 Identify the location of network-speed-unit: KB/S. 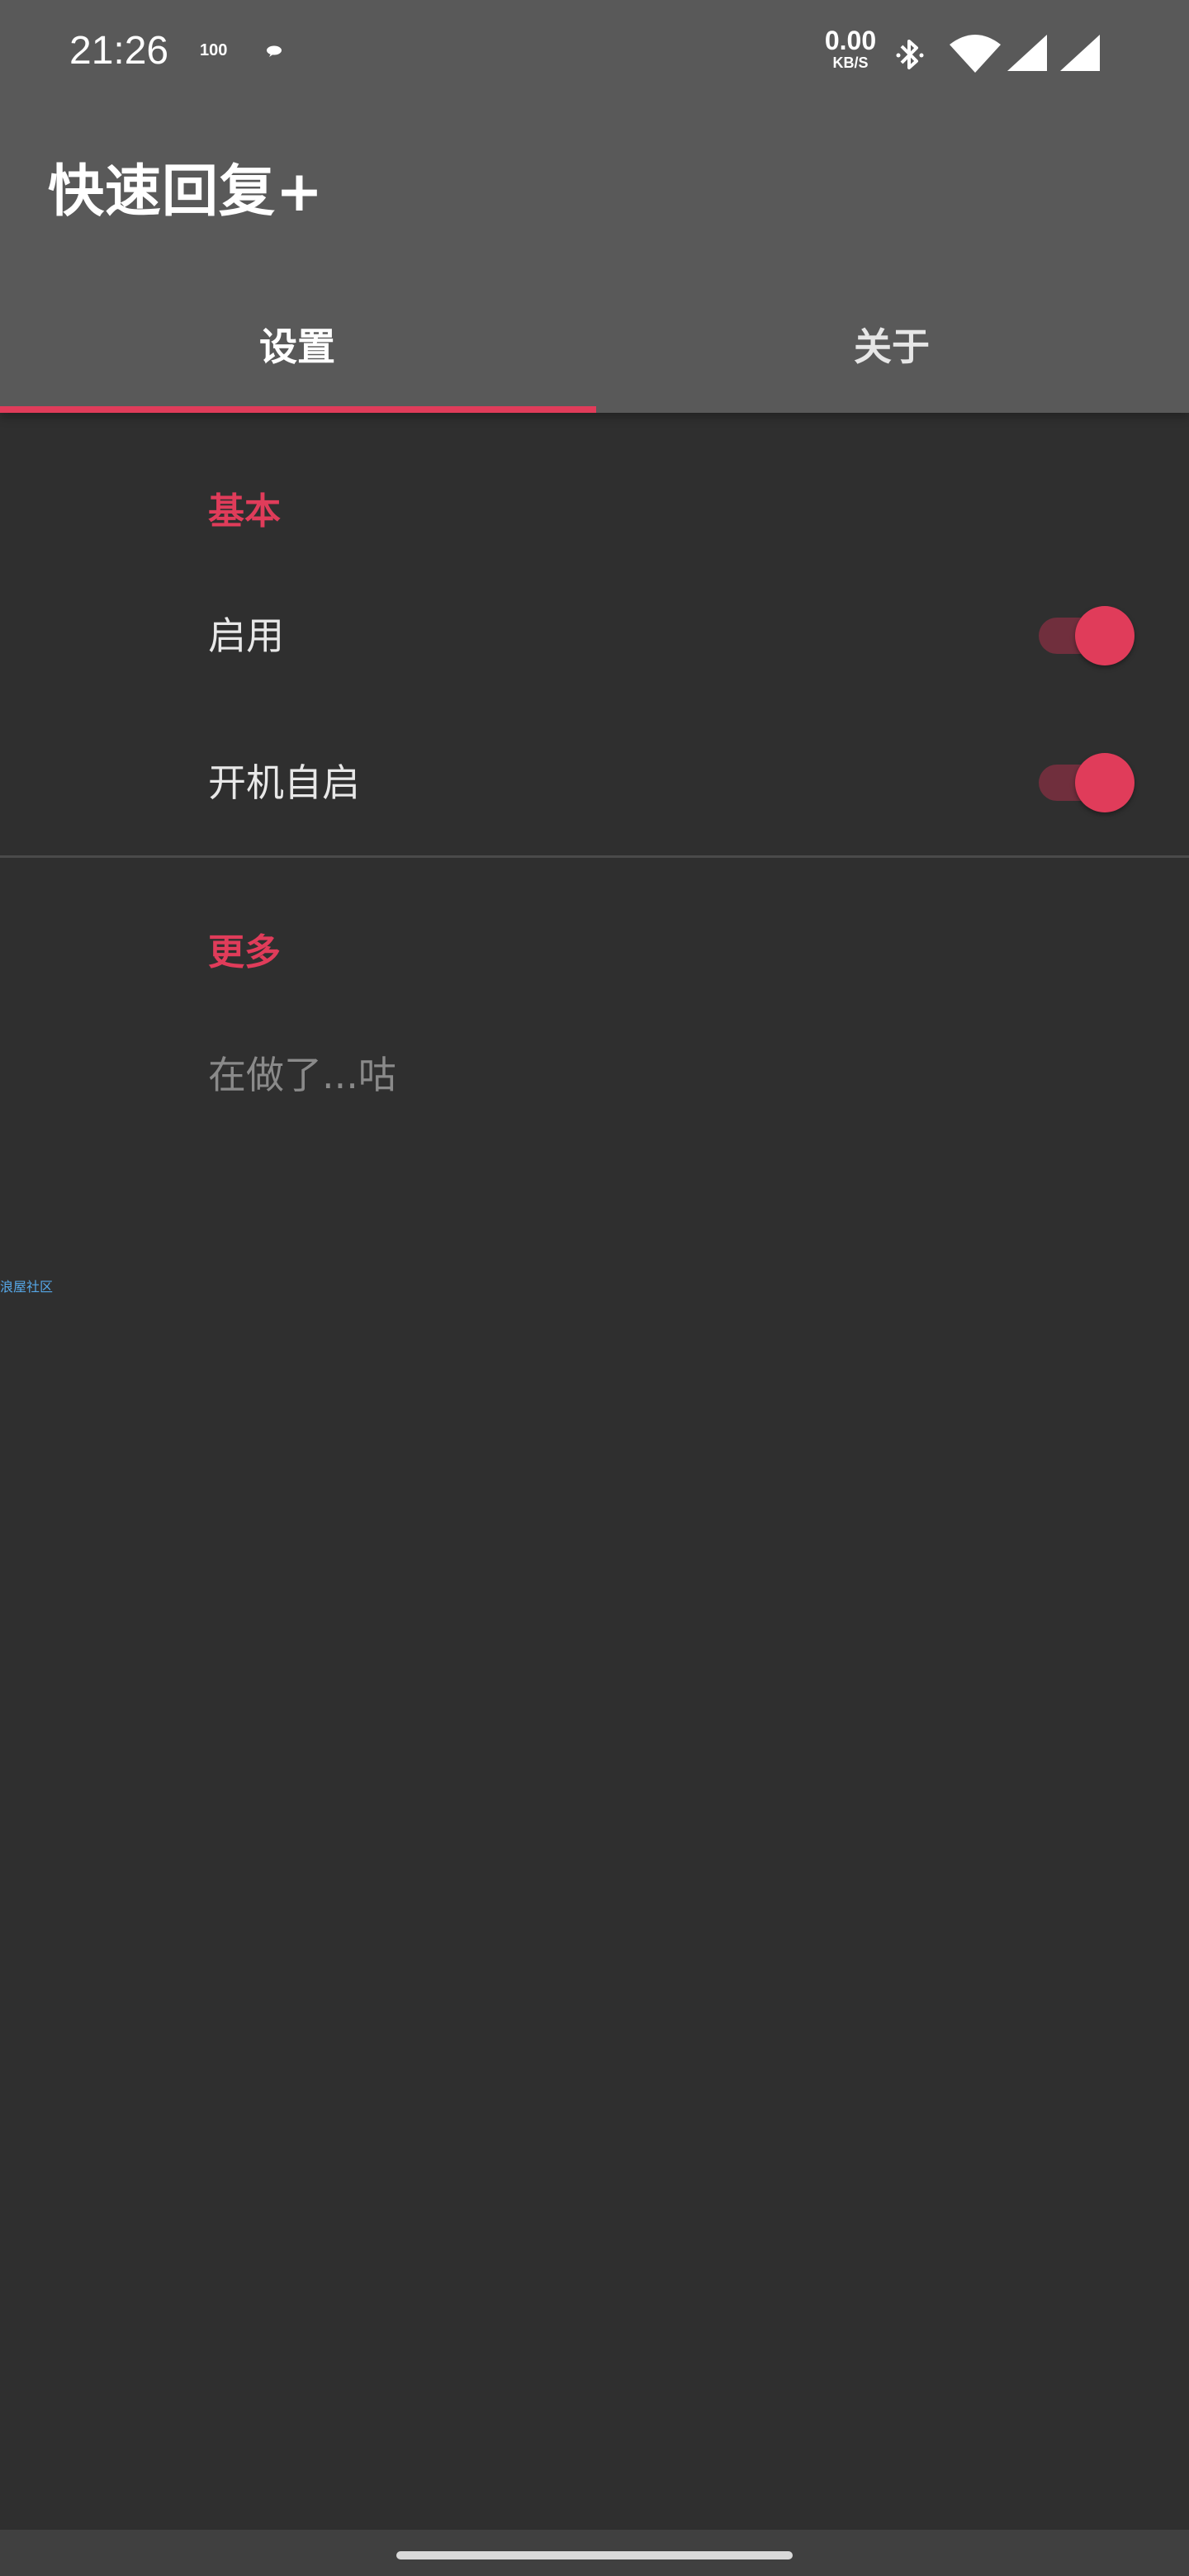
(850, 62).